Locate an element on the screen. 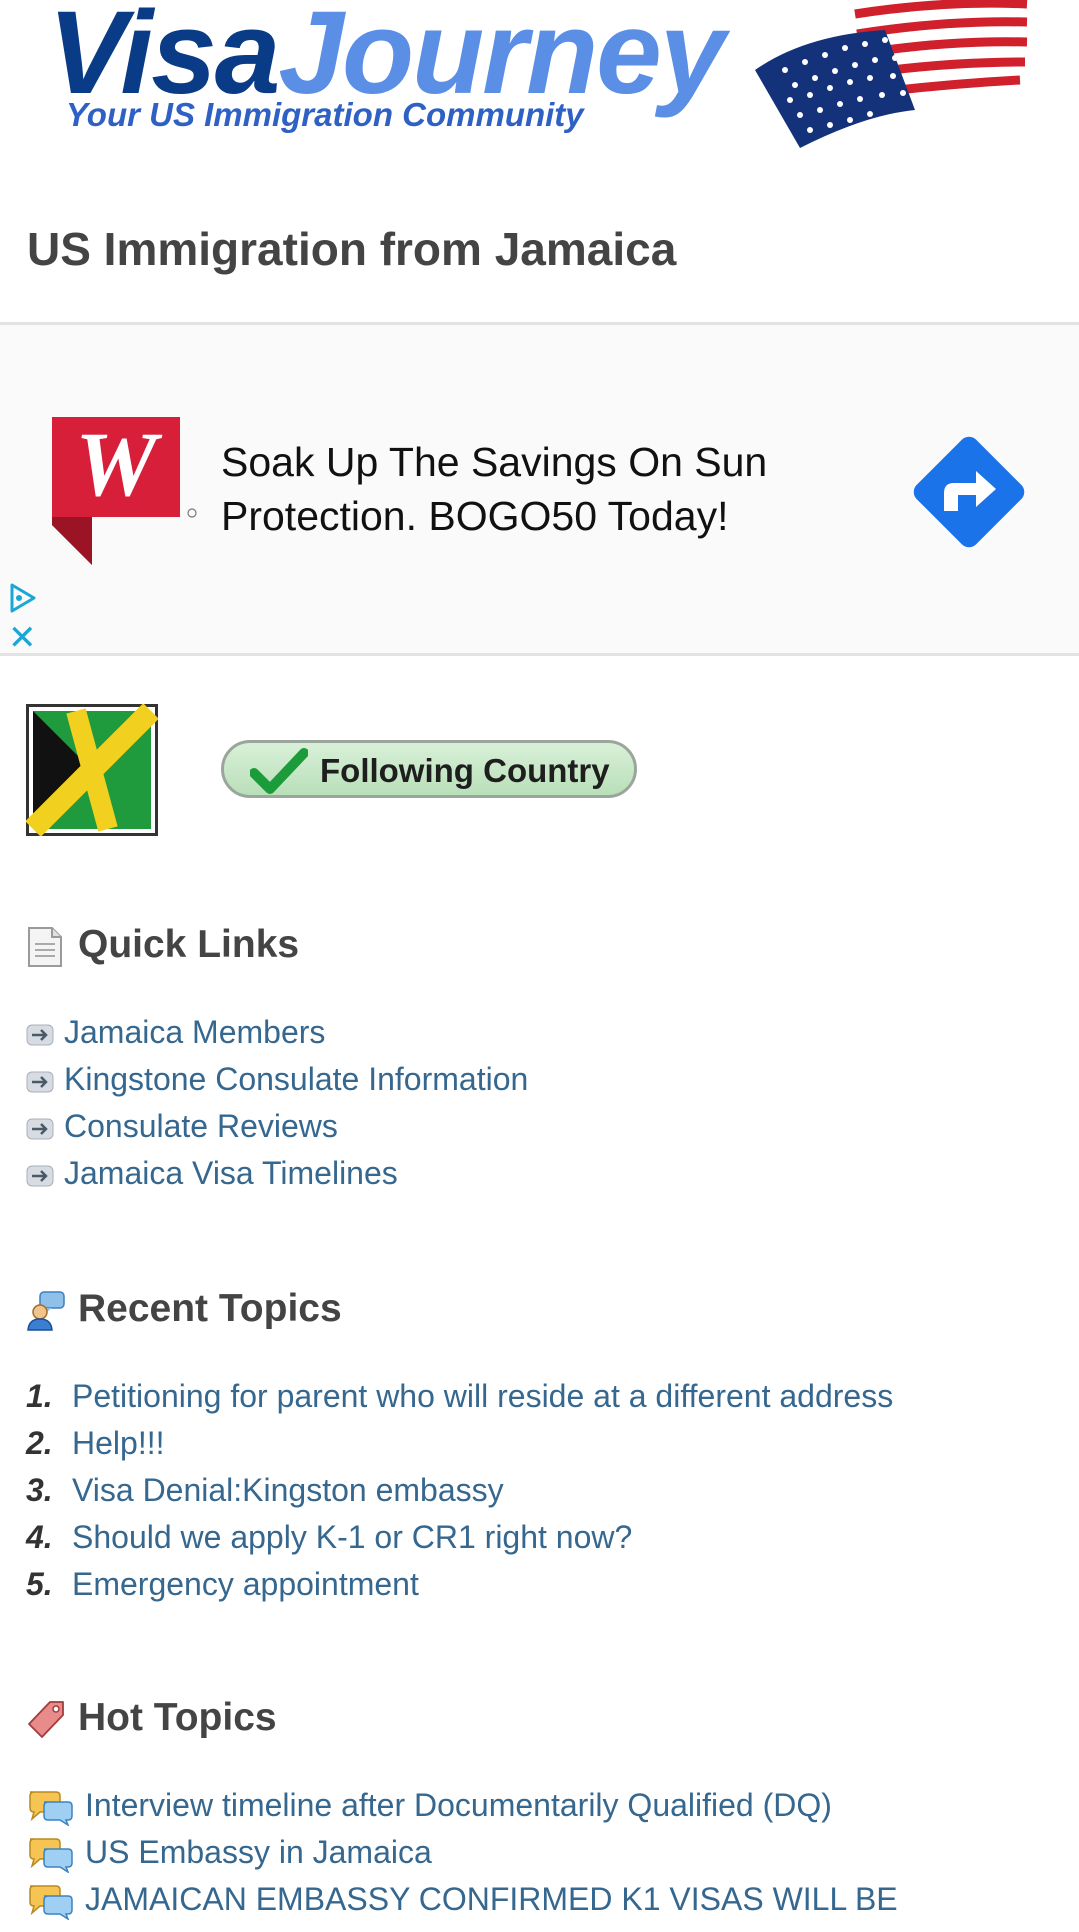  quick-link-label: Kingstone Consulate Information is located at coordinates (296, 1079).